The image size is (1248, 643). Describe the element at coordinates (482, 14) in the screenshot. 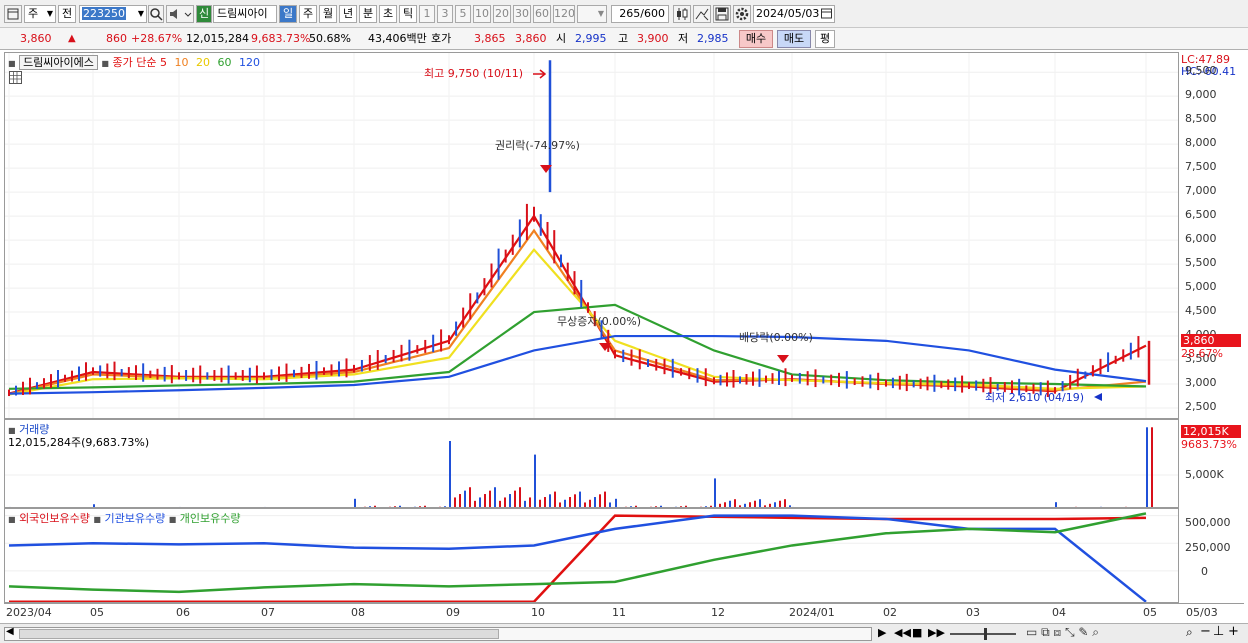

I see `count-button: 10` at that location.